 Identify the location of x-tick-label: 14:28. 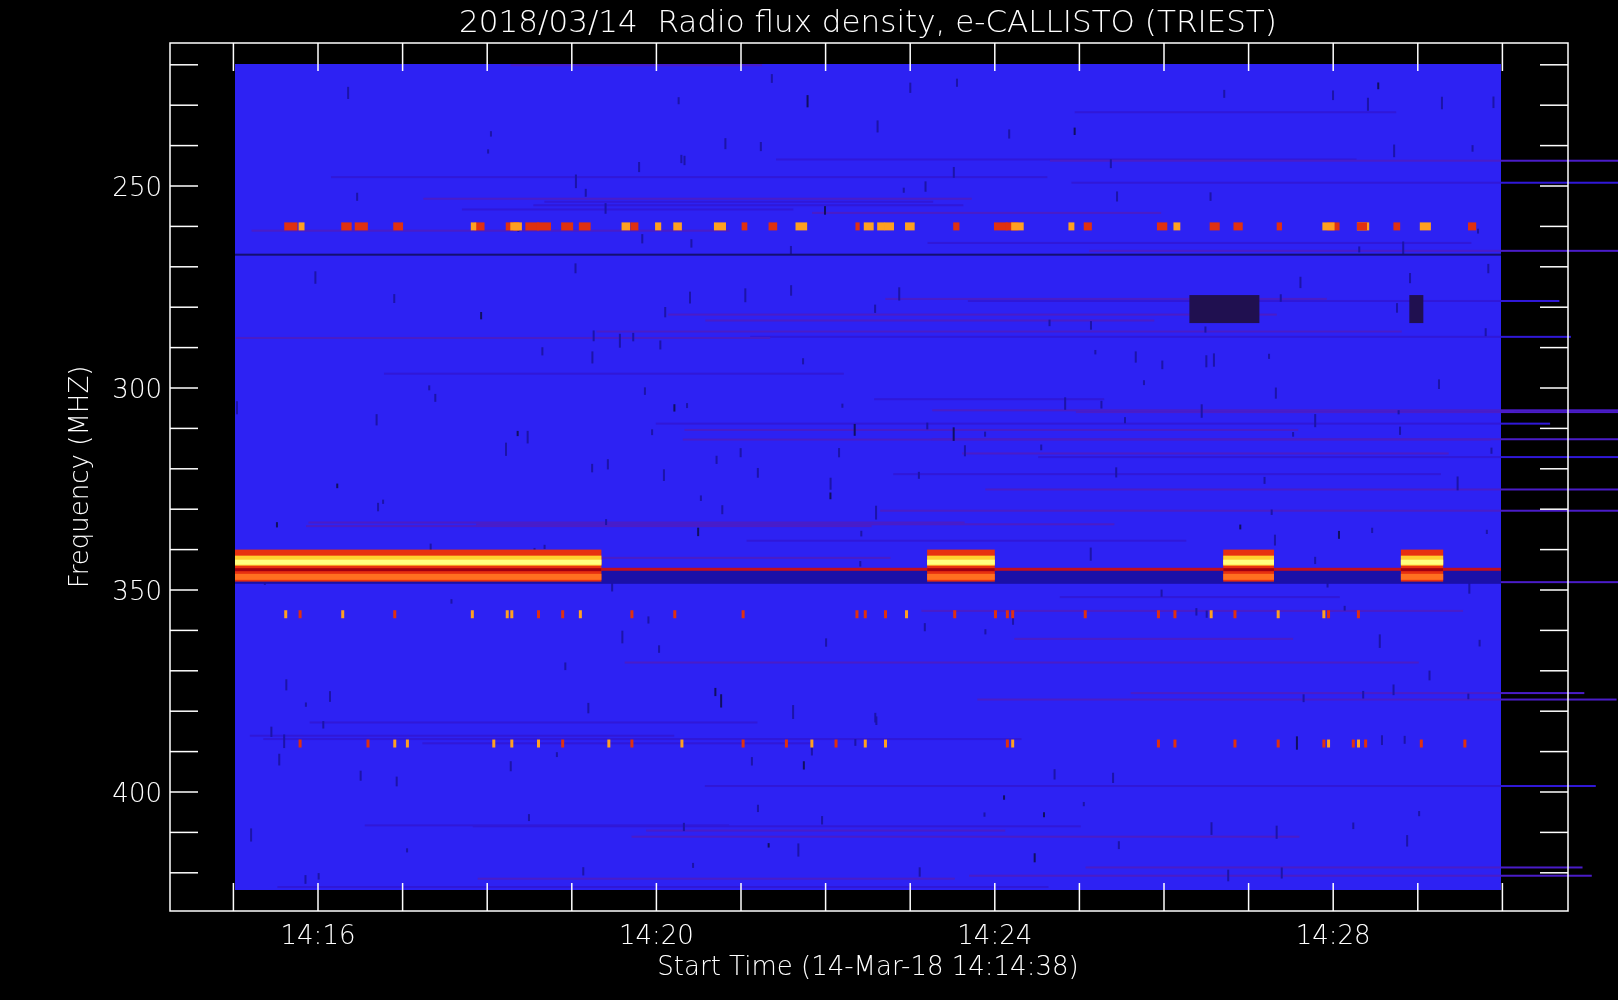
(1333, 935).